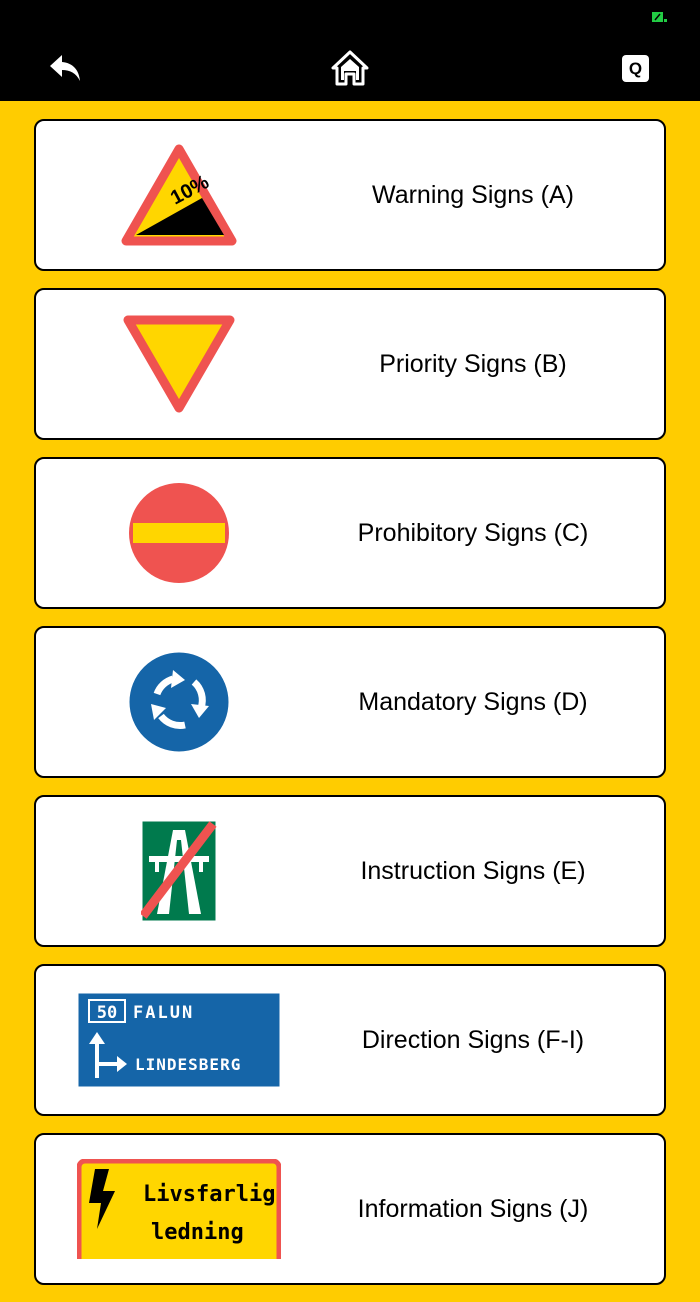 This screenshot has height=1302, width=700. Describe the element at coordinates (473, 870) in the screenshot. I see `category-label: Instruction Signs (E)` at that location.